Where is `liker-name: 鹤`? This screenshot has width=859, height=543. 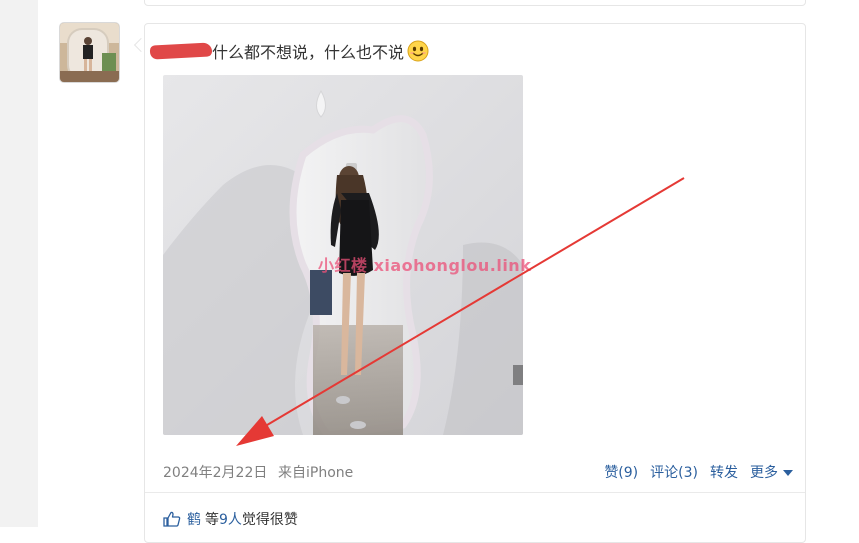
liker-name: 鹤 is located at coordinates (194, 519).